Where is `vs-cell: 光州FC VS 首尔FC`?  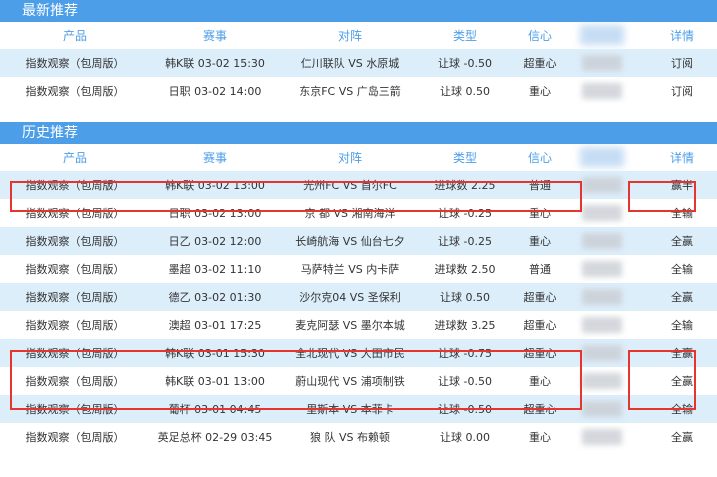
vs-cell: 光州FC VS 首尔FC is located at coordinates (350, 185).